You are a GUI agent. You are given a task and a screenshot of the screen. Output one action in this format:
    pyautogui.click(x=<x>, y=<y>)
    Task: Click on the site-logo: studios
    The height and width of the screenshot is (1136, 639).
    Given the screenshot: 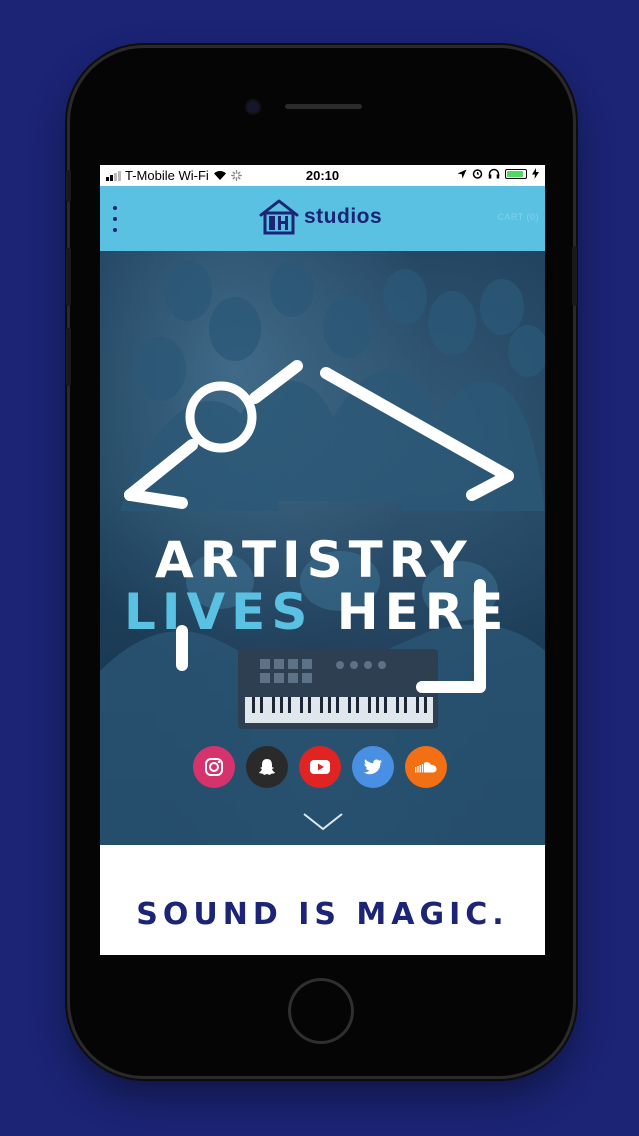 What is the action you would take?
    pyautogui.click(x=320, y=217)
    